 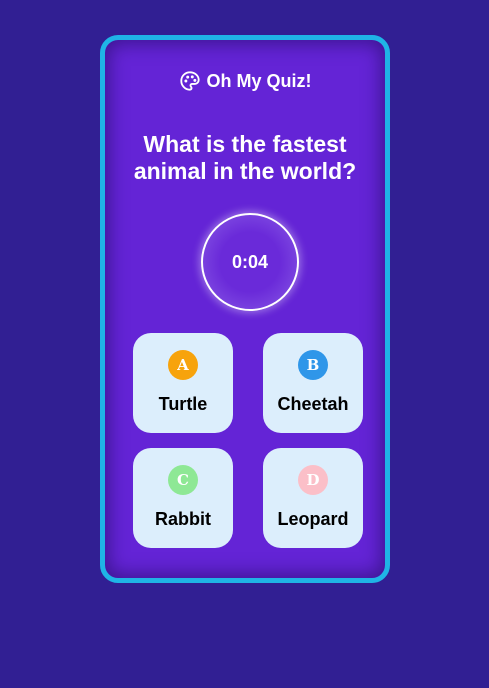 I want to click on answer-letter-badge: C, so click(x=183, y=480).